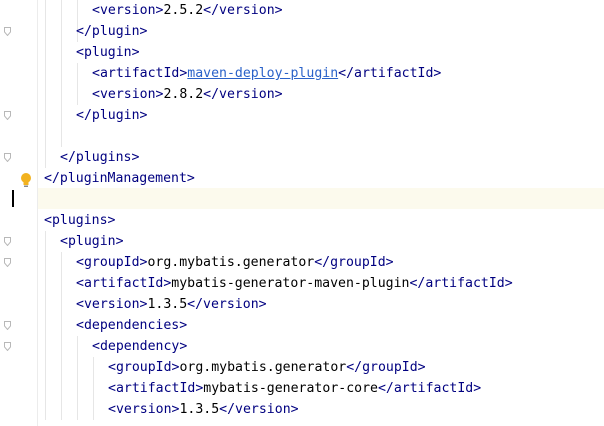  Describe the element at coordinates (263, 73) in the screenshot. I see `xml-tag-value: maven-deploy-plugin` at that location.